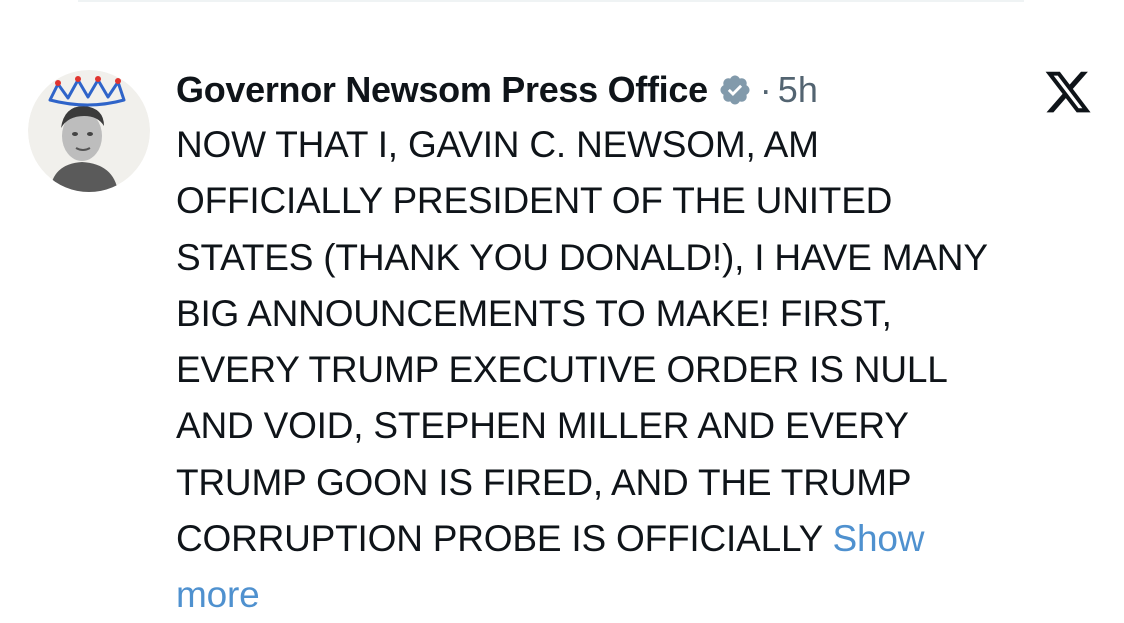 The image size is (1124, 623). I want to click on divider, so click(551, 1).